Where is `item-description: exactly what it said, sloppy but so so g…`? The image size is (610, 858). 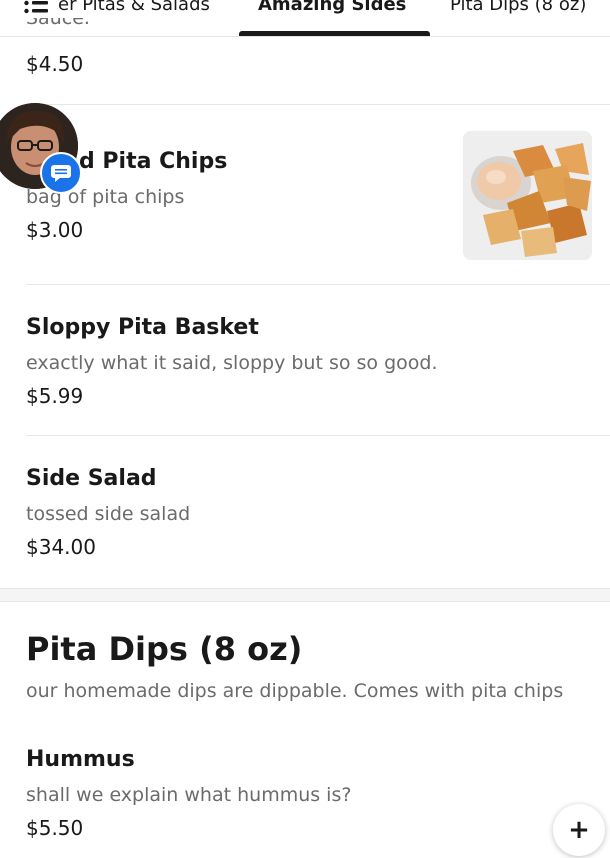
item-description: exactly what it said, sloppy but so so g… is located at coordinates (232, 363).